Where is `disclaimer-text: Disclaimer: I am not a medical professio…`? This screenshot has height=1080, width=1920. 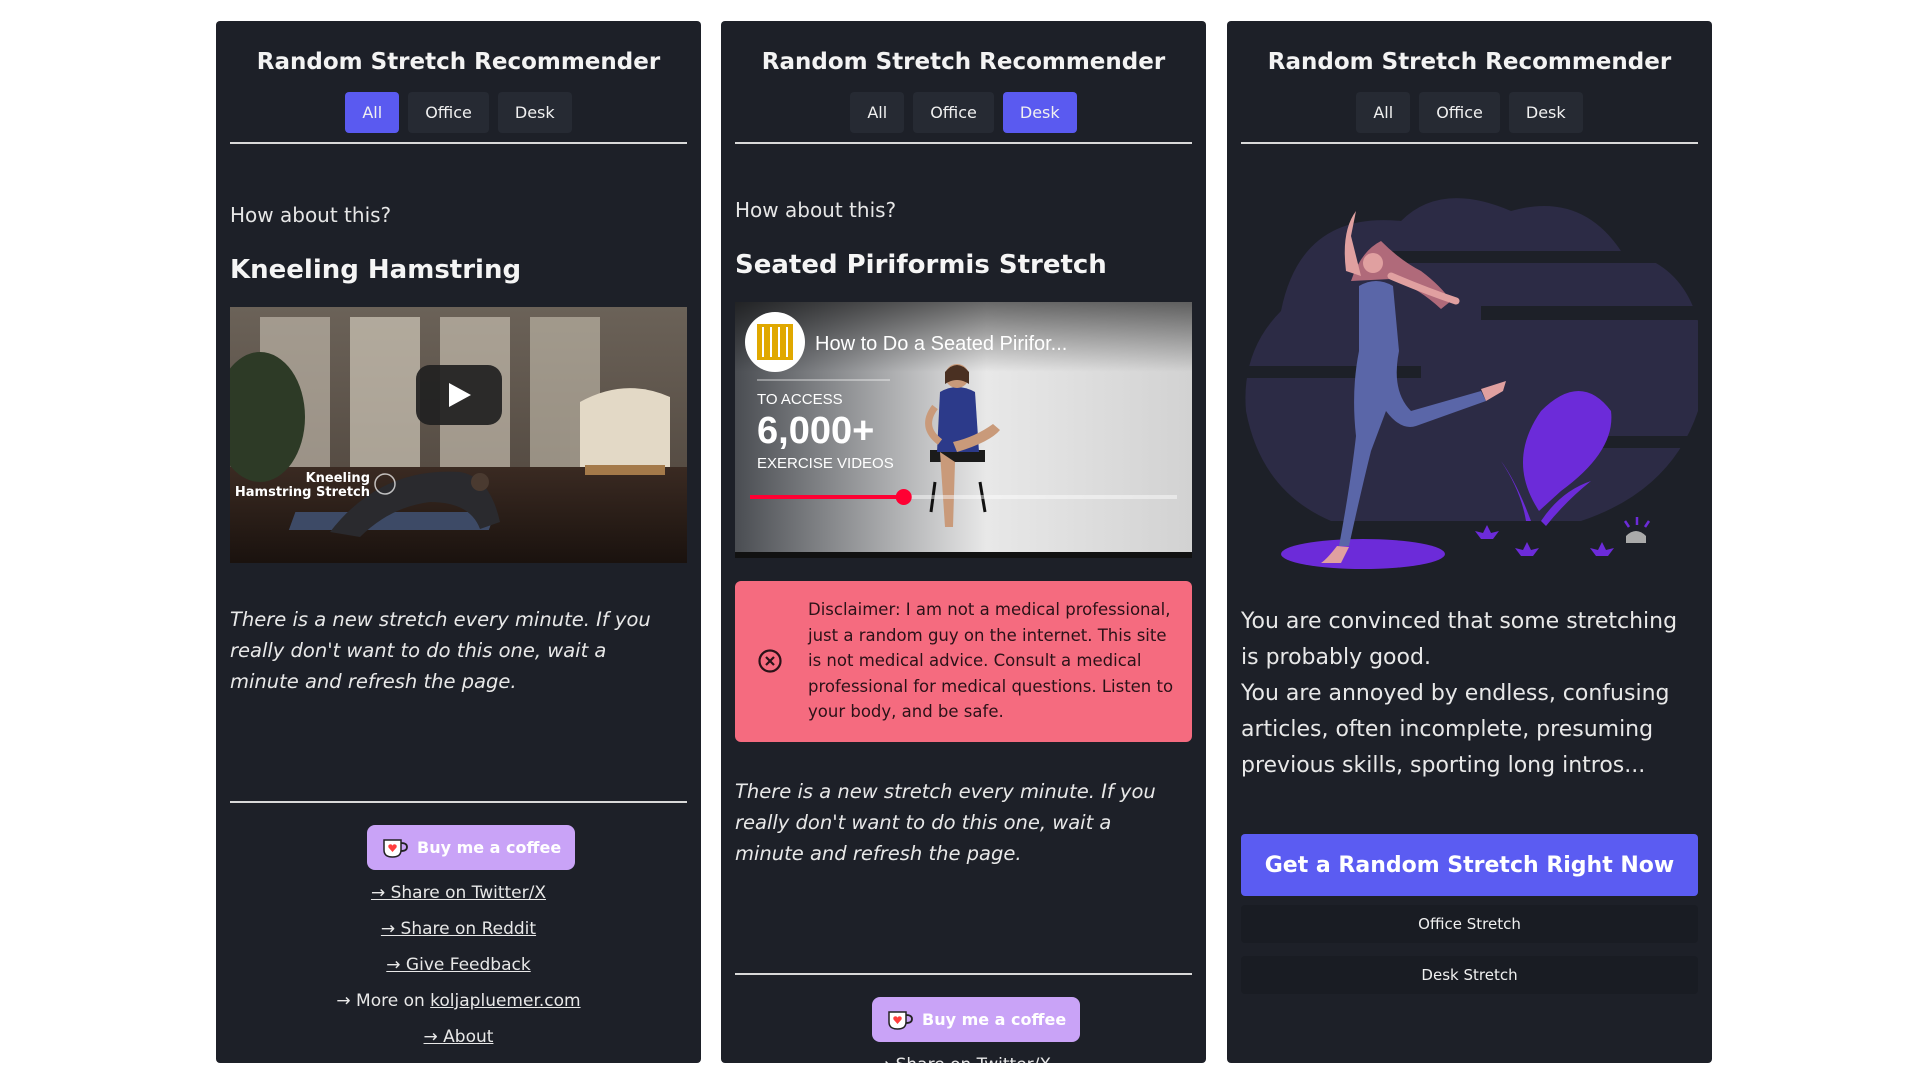 disclaimer-text: Disclaimer: I am not a medical professio… is located at coordinates (991, 660).